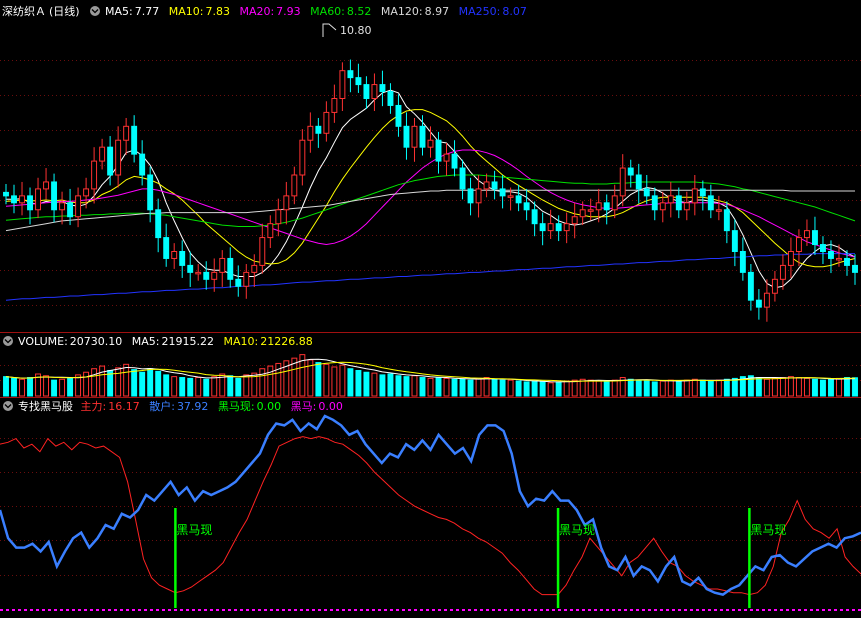 The image size is (861, 618). I want to click on indicator-panel-toggle-icon, so click(8, 406).